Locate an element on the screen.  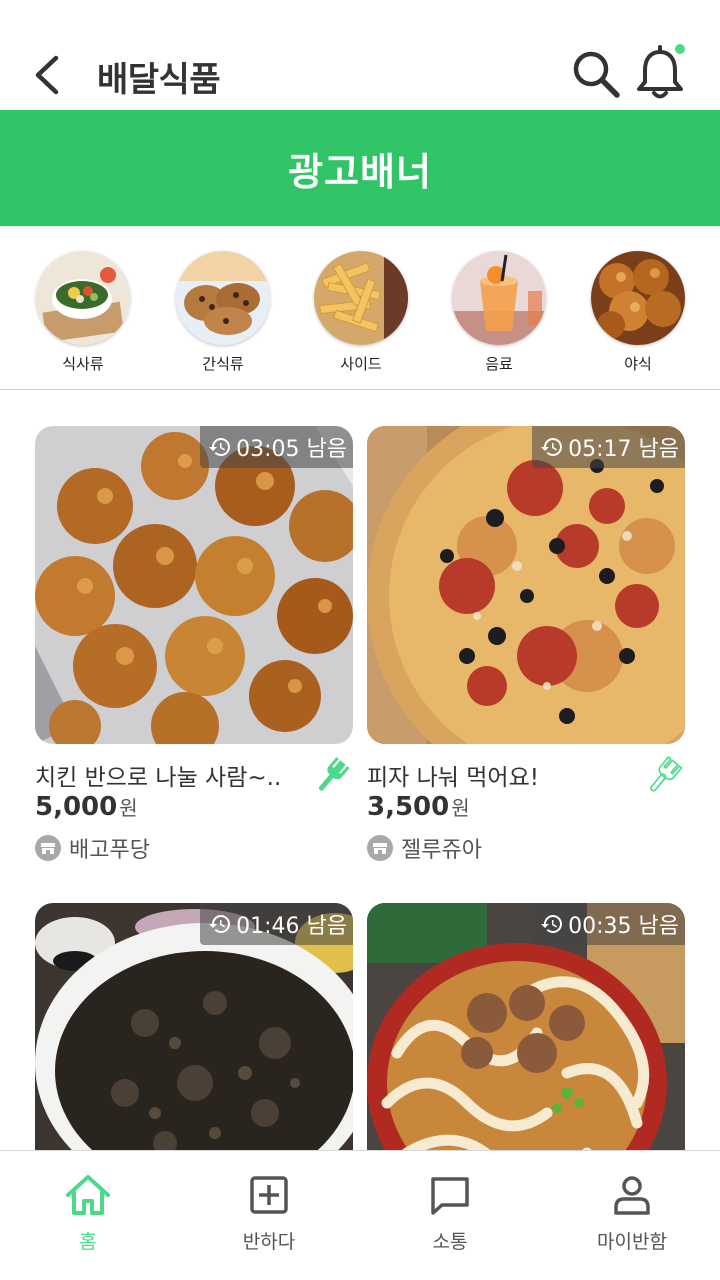
store-name: 배고푸당 is located at coordinates (109, 850).